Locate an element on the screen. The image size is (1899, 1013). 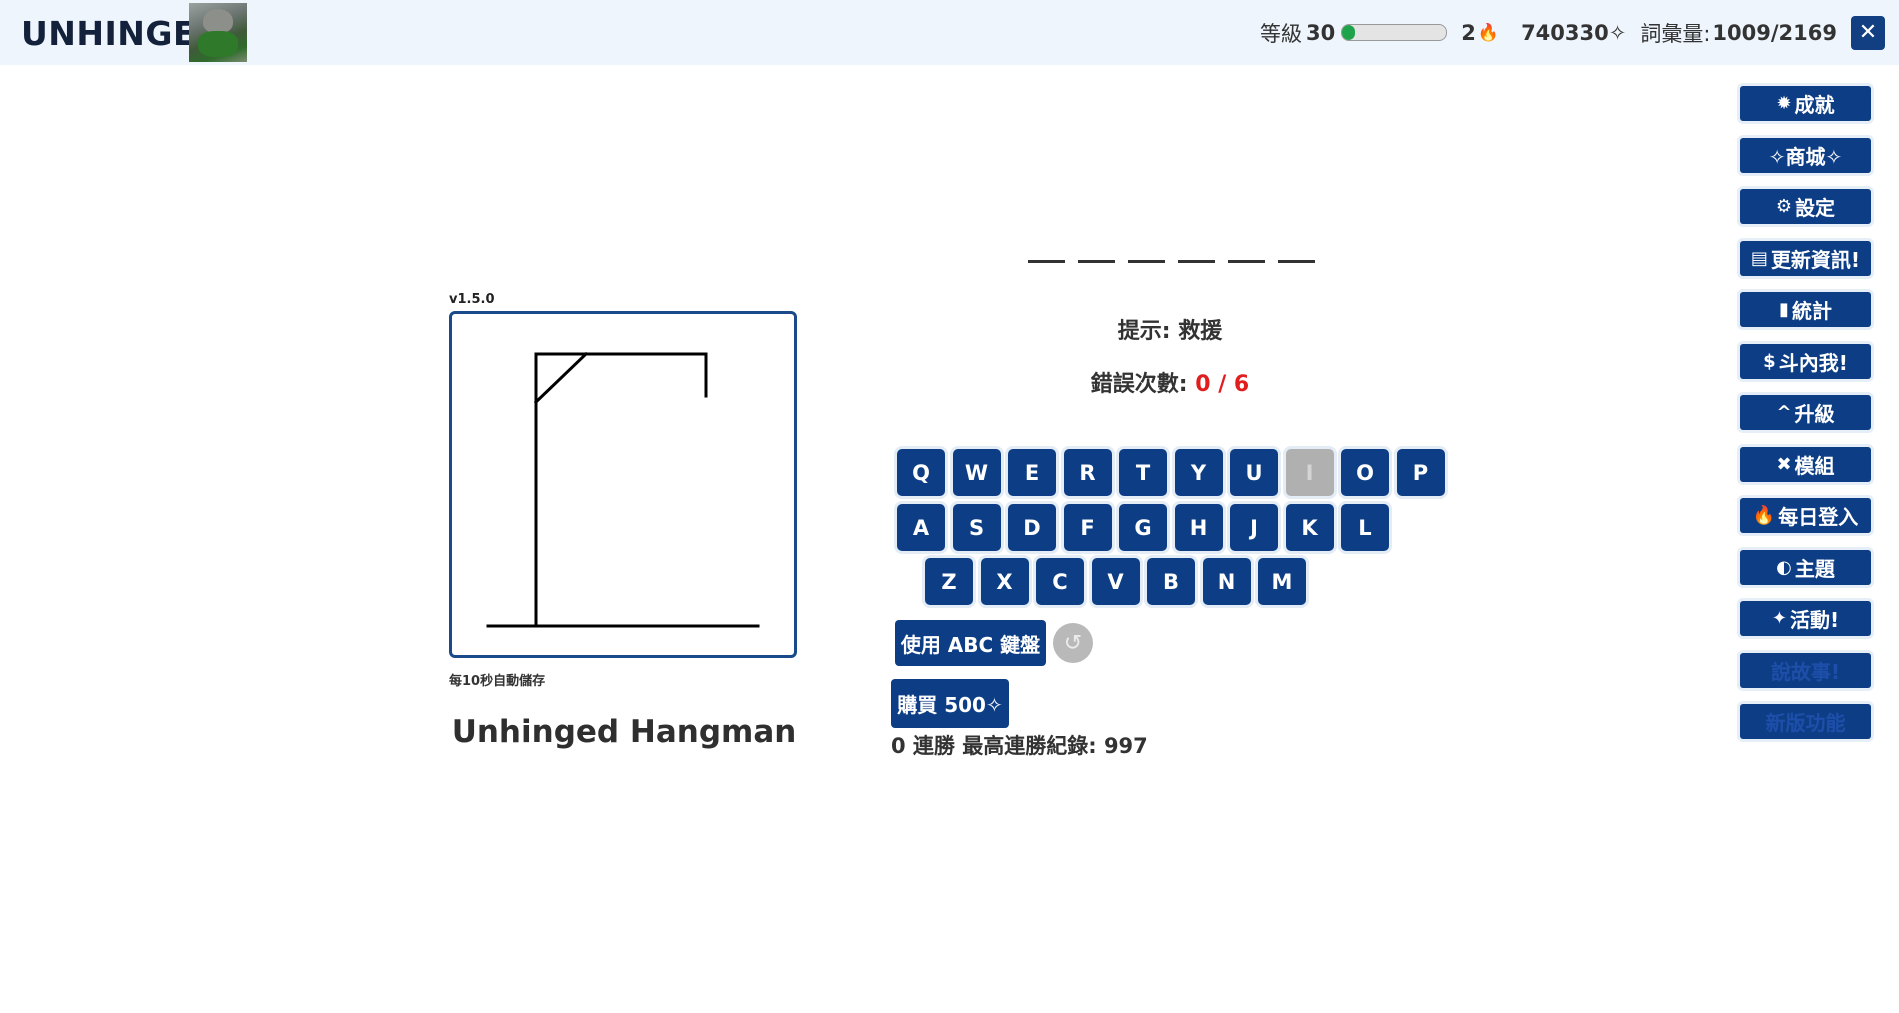
key-u: U is located at coordinates (1254, 472).